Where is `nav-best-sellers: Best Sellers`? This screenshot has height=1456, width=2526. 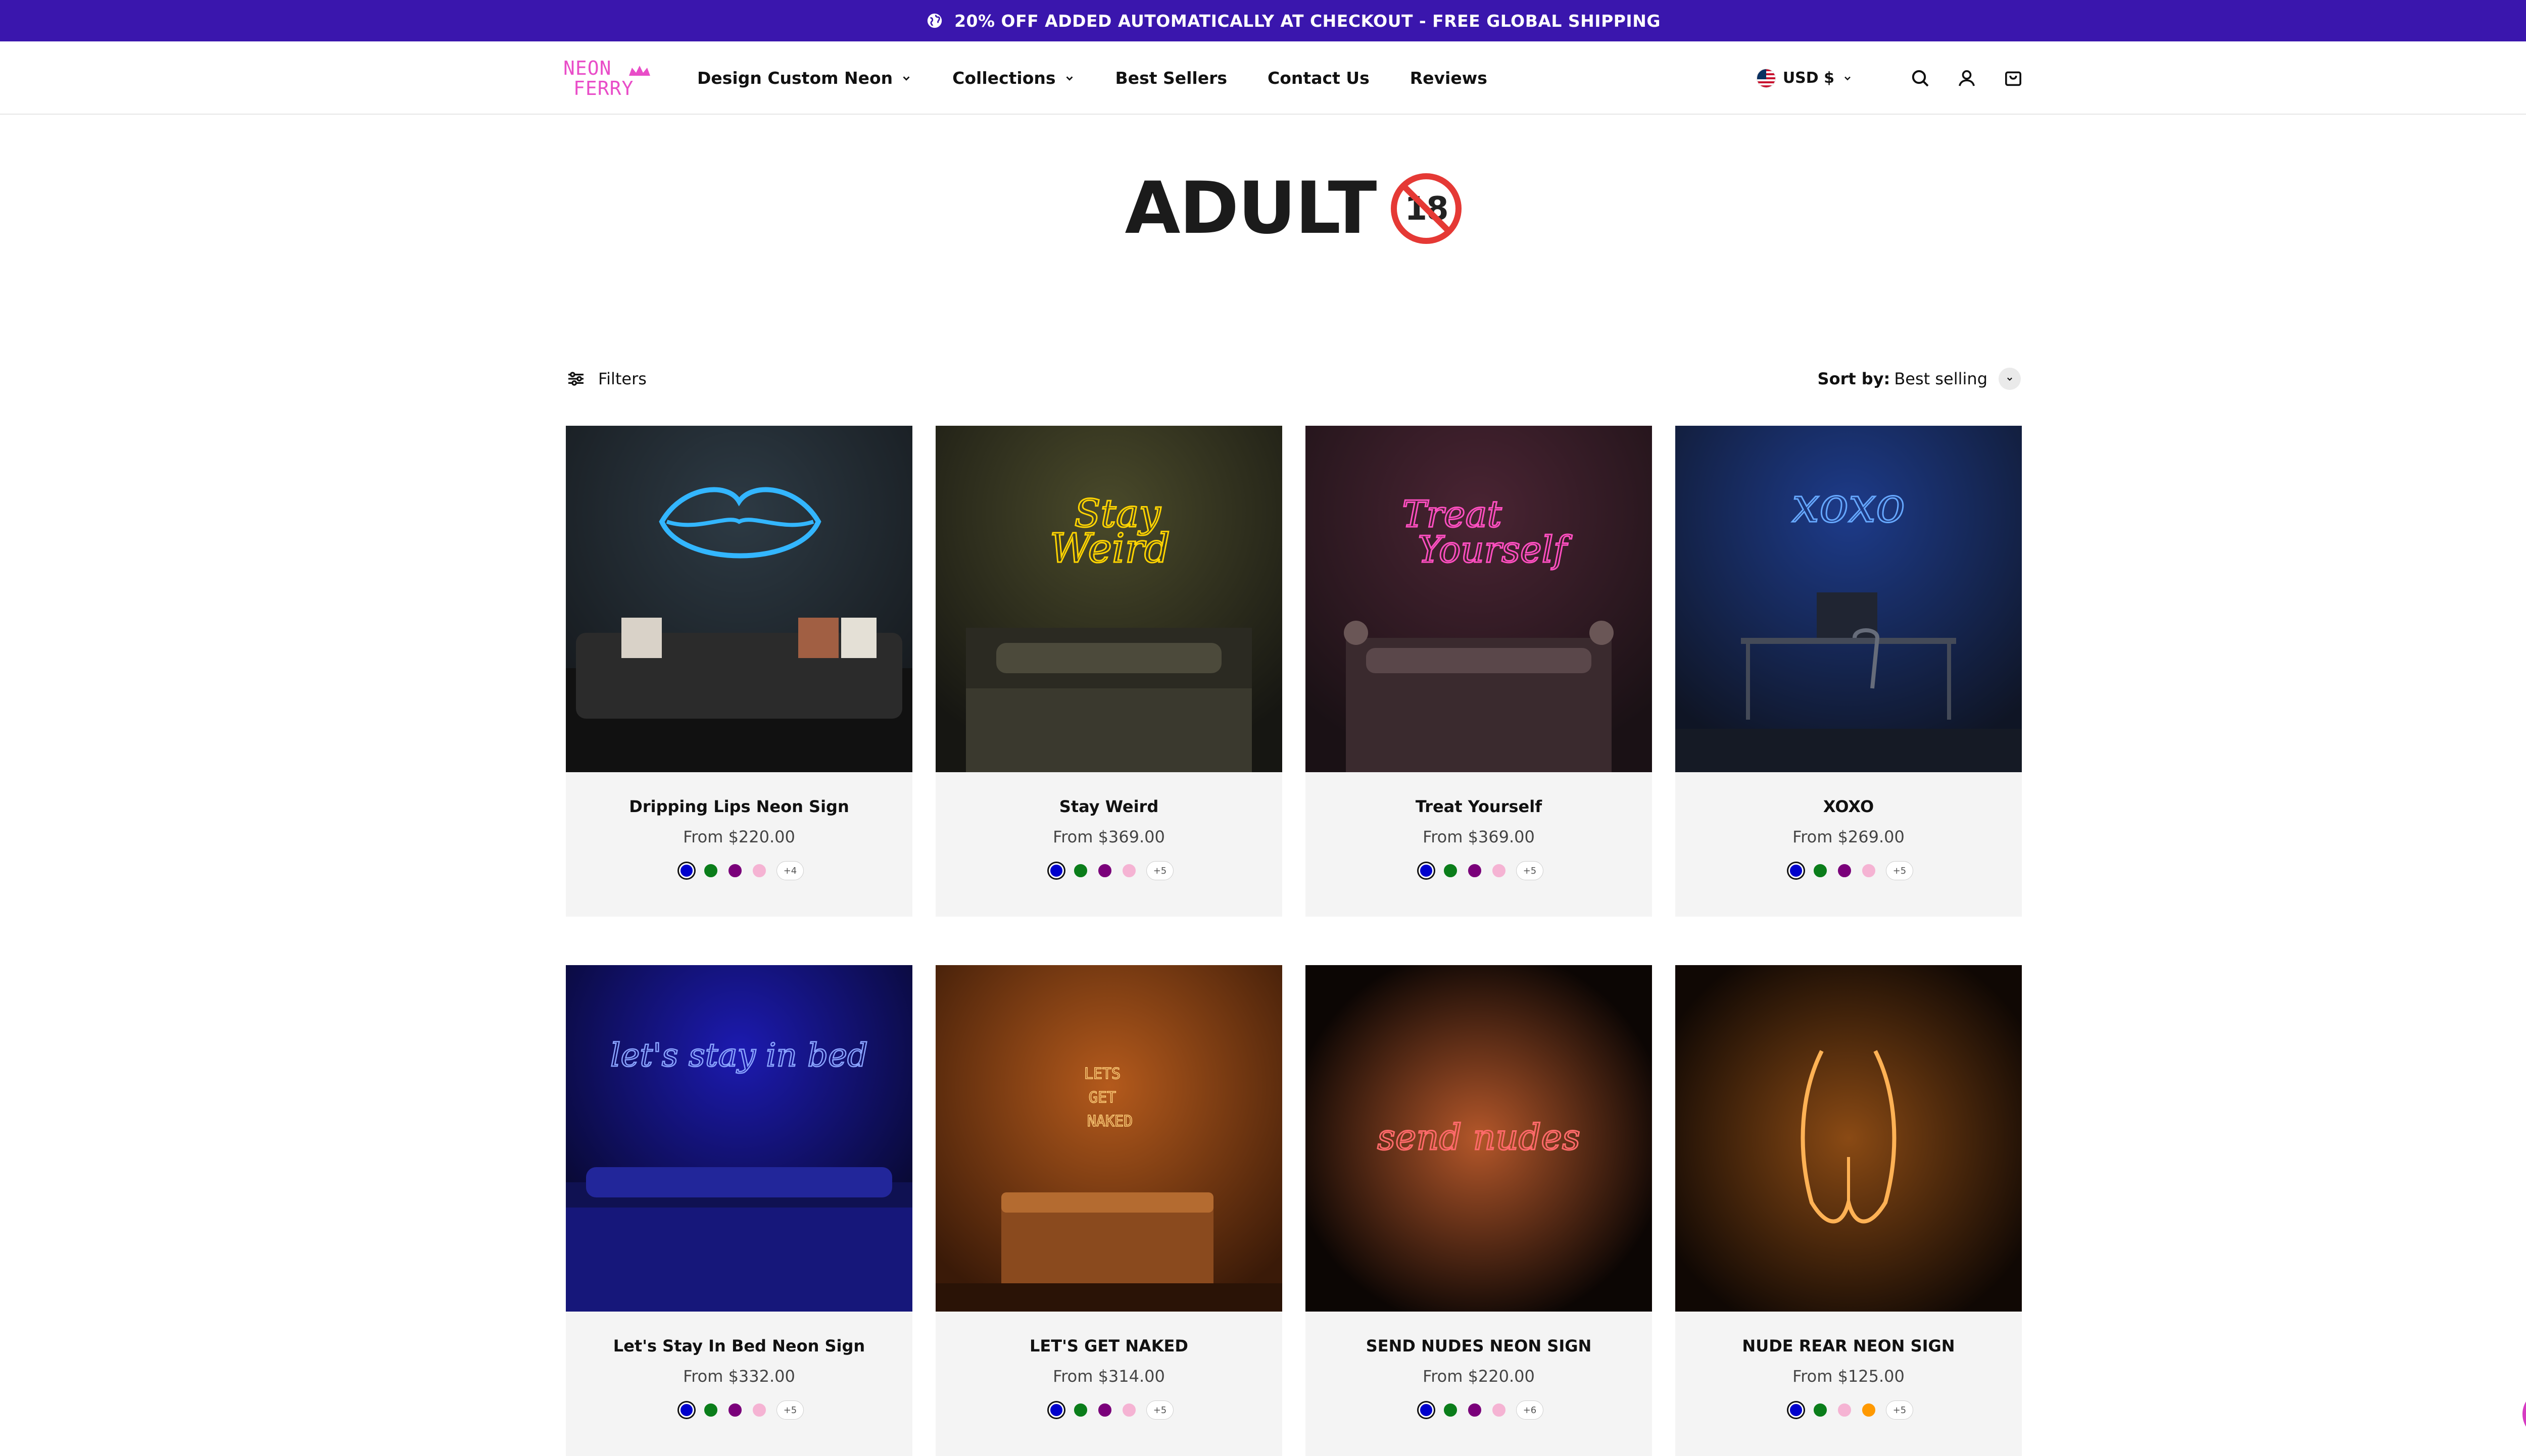 nav-best-sellers: Best Sellers is located at coordinates (1171, 78).